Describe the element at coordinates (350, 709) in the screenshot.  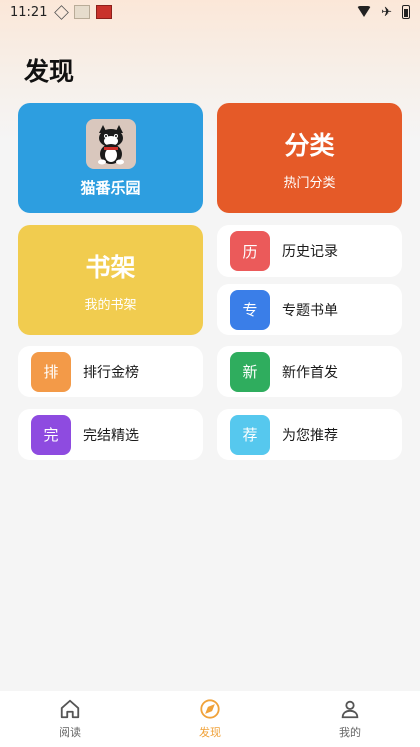
I see `person-icon` at that location.